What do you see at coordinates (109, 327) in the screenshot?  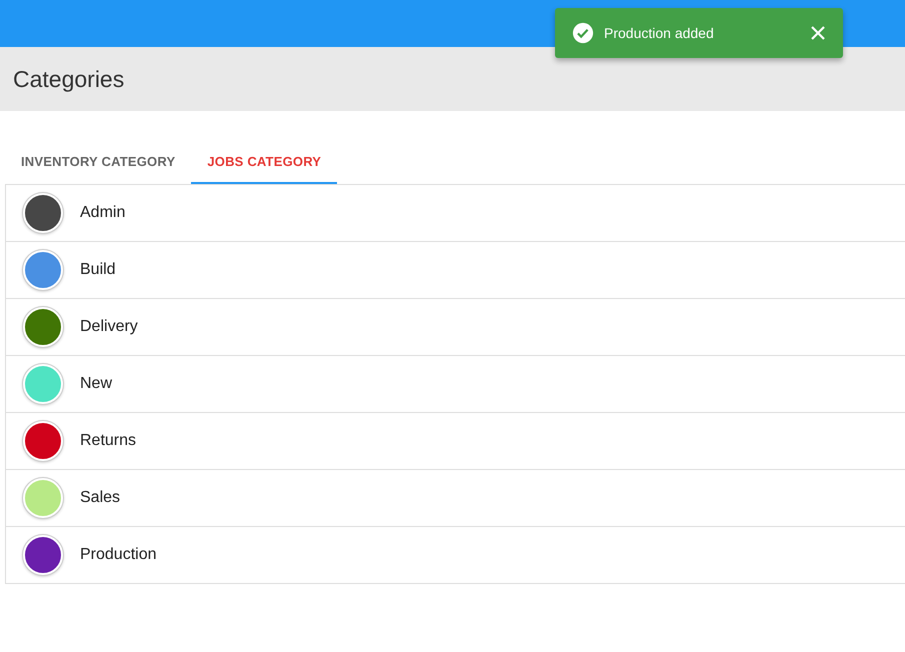 I see `category-name: Delivery` at bounding box center [109, 327].